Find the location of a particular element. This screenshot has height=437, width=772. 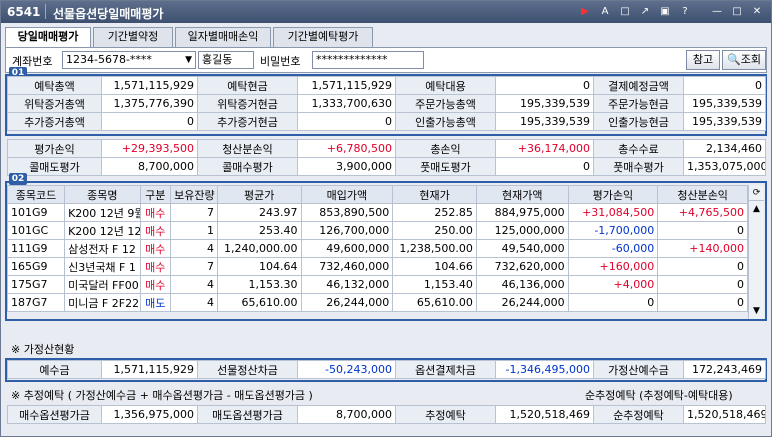

grid-cell: 신3년국채 F 1 is located at coordinates (102, 266).